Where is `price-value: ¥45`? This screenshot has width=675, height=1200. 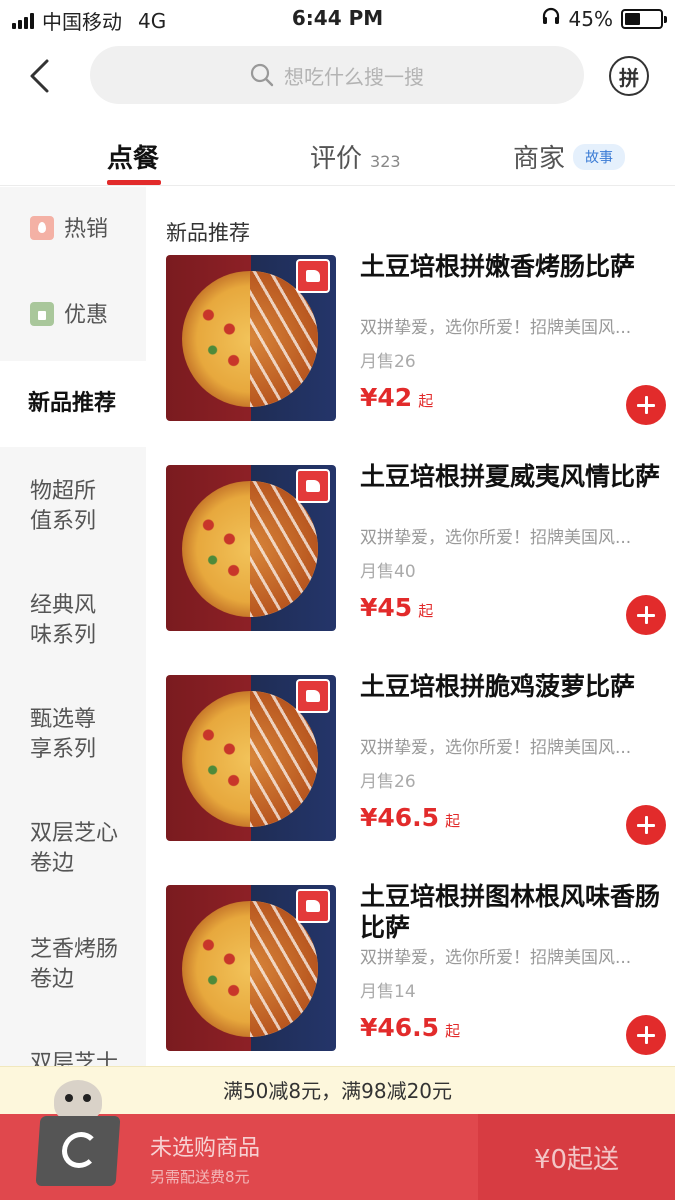 price-value: ¥45 is located at coordinates (386, 607).